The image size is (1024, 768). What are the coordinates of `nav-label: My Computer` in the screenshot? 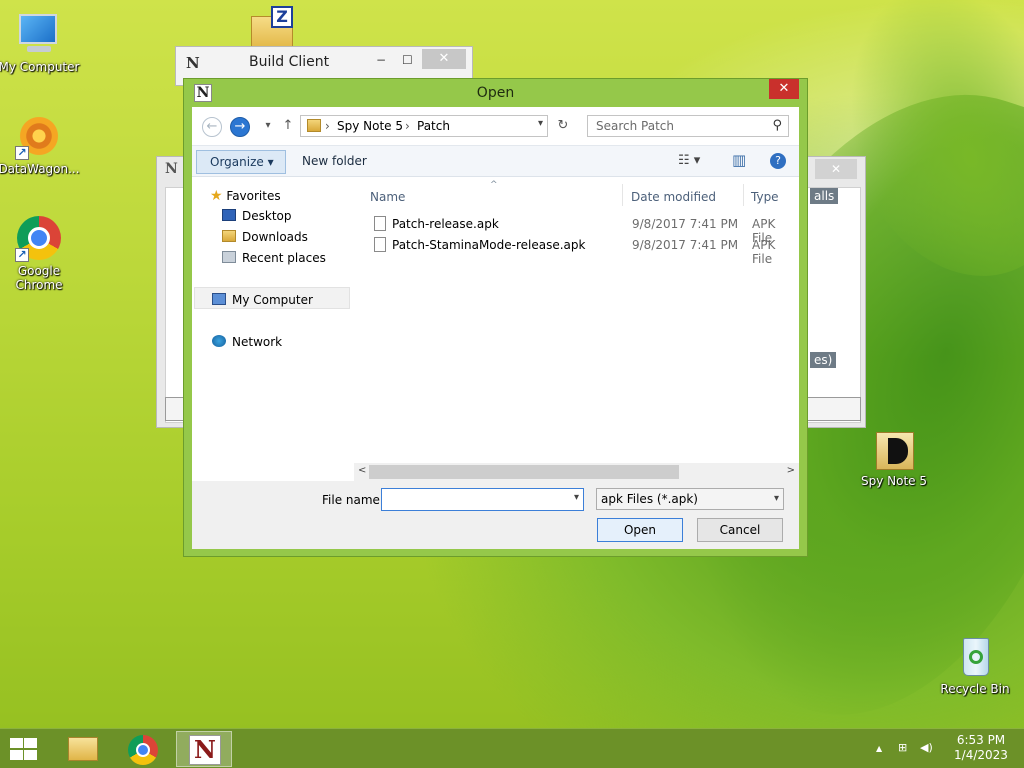 It's located at (272, 300).